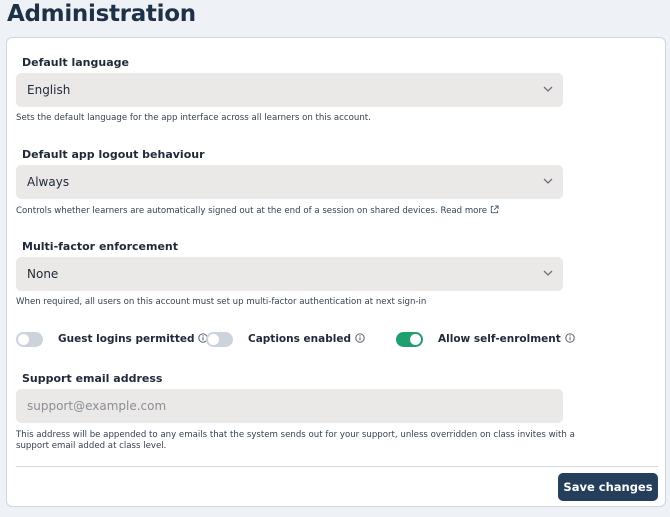  What do you see at coordinates (101, 14) in the screenshot?
I see `page-title: Administration` at bounding box center [101, 14].